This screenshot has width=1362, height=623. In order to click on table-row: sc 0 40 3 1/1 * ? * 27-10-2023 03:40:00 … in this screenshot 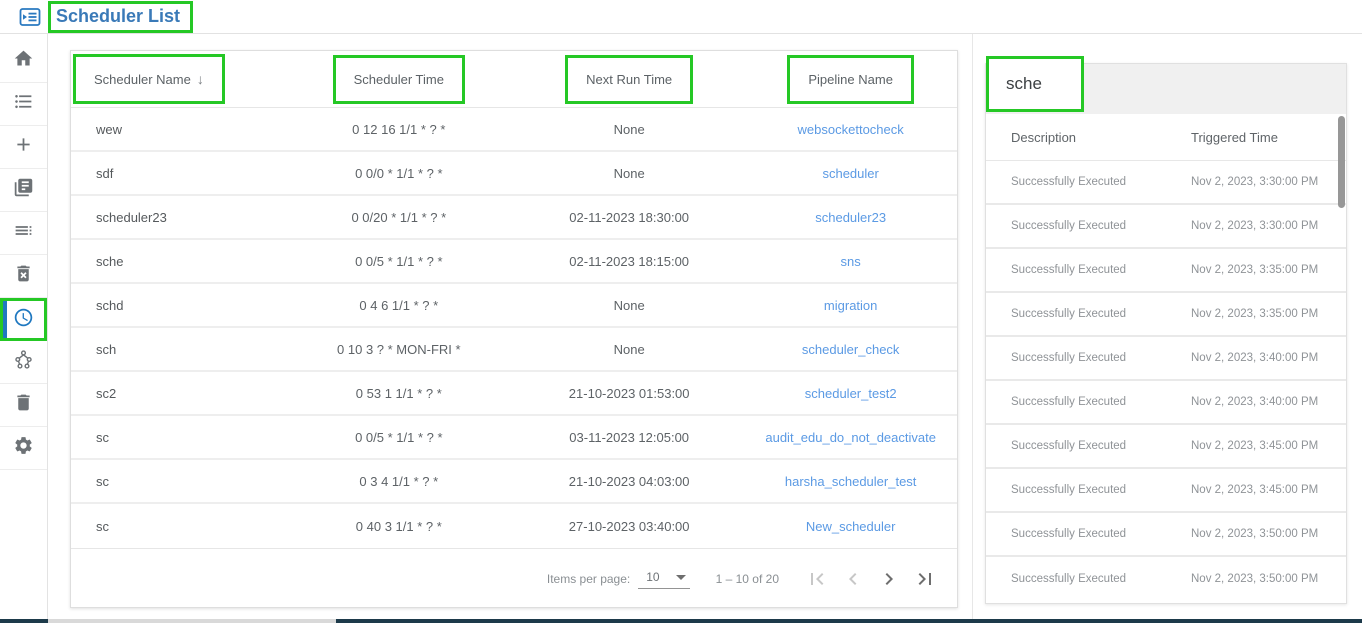, I will do `click(514, 526)`.